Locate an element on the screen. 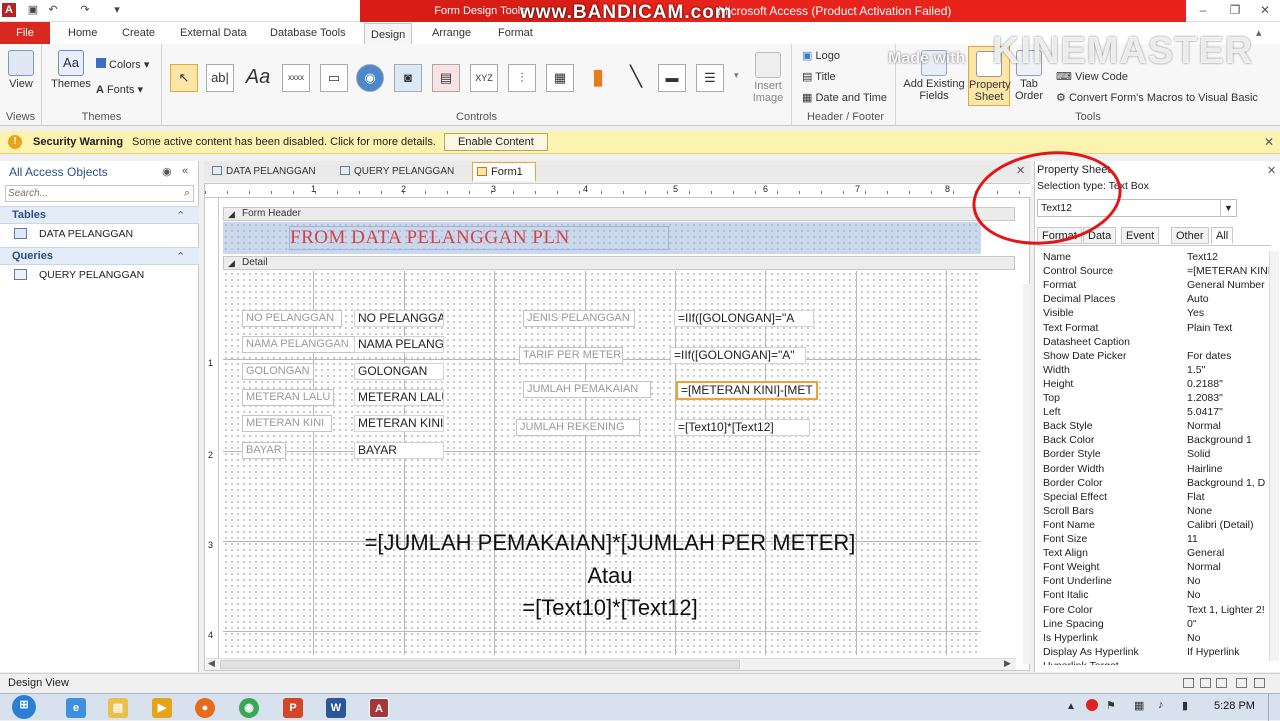 The width and height of the screenshot is (1280, 721). property-row: Border Width Hairline is located at coordinates (1156, 469).